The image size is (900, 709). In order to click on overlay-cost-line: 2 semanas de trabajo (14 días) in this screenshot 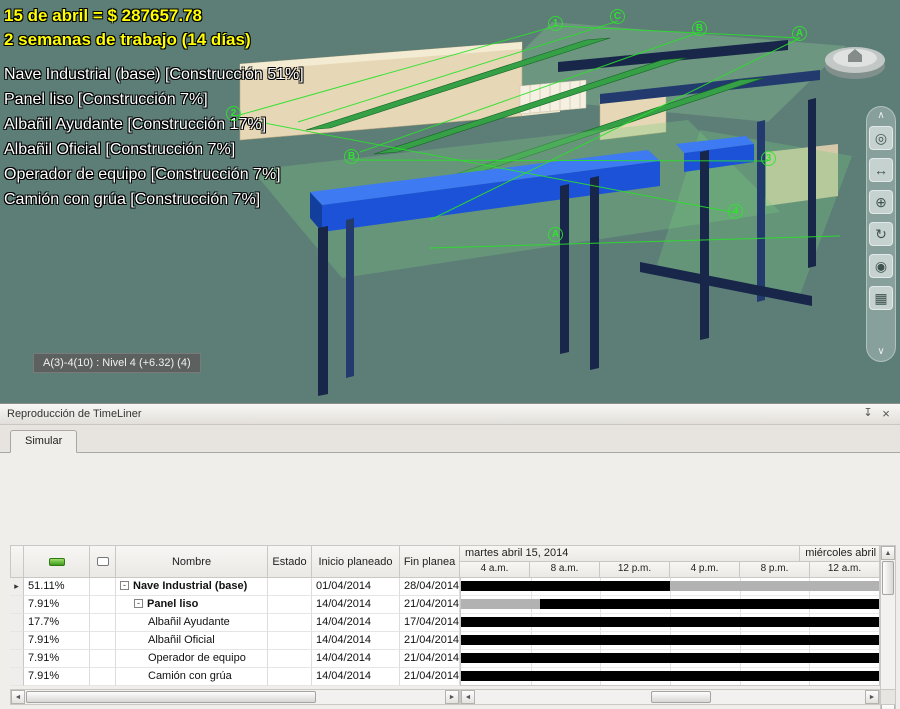, I will do `click(127, 39)`.